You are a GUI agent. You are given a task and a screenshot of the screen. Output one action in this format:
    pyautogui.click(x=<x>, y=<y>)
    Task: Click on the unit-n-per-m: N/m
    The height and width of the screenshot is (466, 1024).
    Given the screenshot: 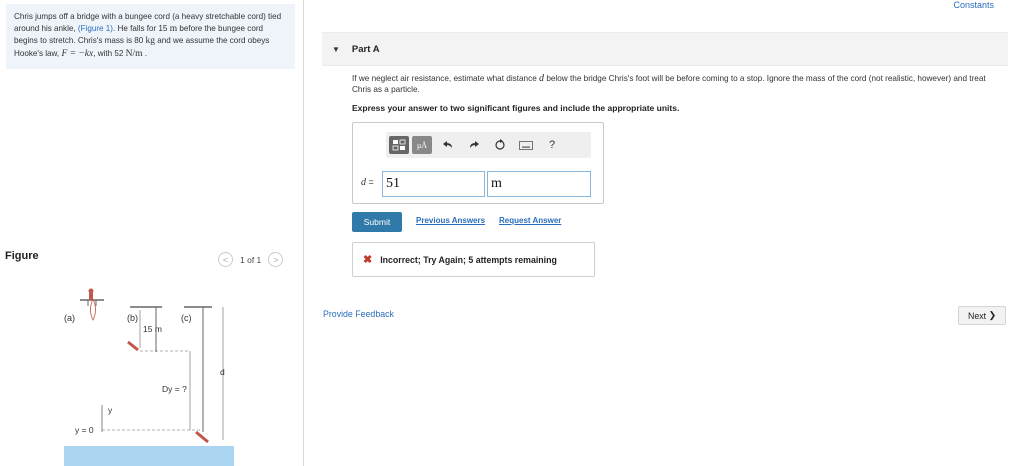 What is the action you would take?
    pyautogui.click(x=134, y=53)
    